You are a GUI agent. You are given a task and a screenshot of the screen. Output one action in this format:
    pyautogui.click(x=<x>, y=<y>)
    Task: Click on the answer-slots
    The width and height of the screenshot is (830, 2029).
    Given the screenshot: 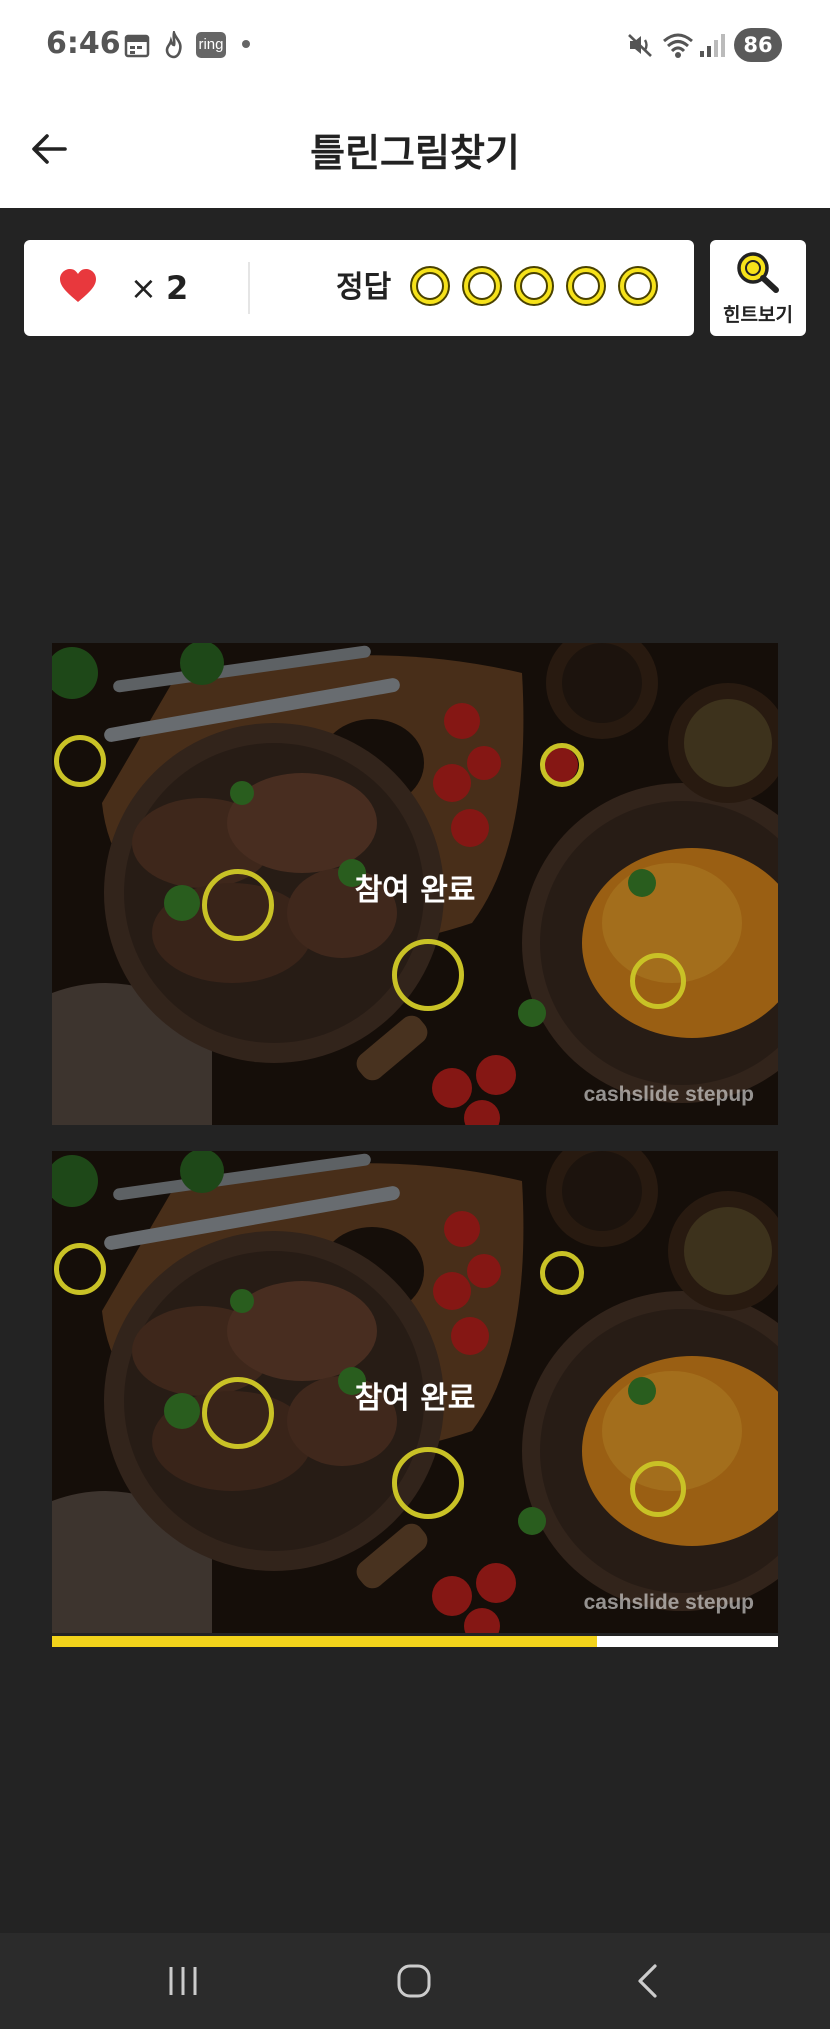 What is the action you would take?
    pyautogui.click(x=534, y=286)
    